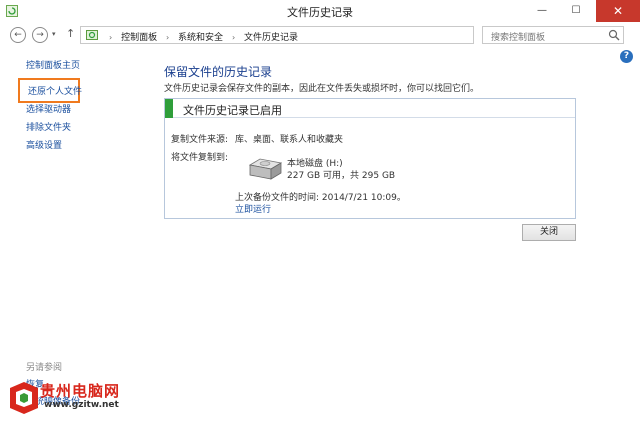 The image size is (640, 426). What do you see at coordinates (549, 232) in the screenshot?
I see `close-button: 关闭` at bounding box center [549, 232].